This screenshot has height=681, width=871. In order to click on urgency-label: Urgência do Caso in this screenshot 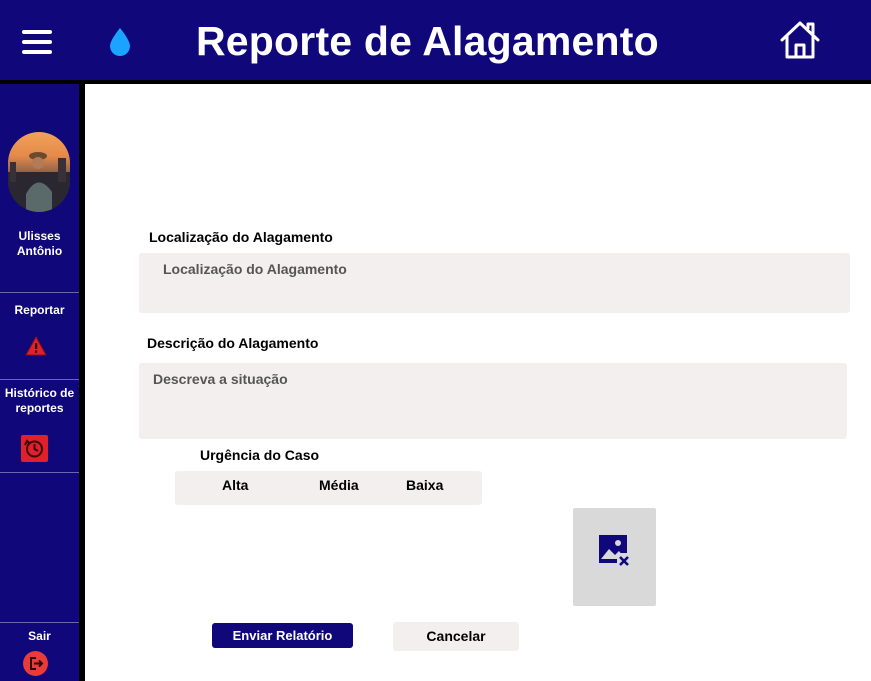, I will do `click(260, 455)`.